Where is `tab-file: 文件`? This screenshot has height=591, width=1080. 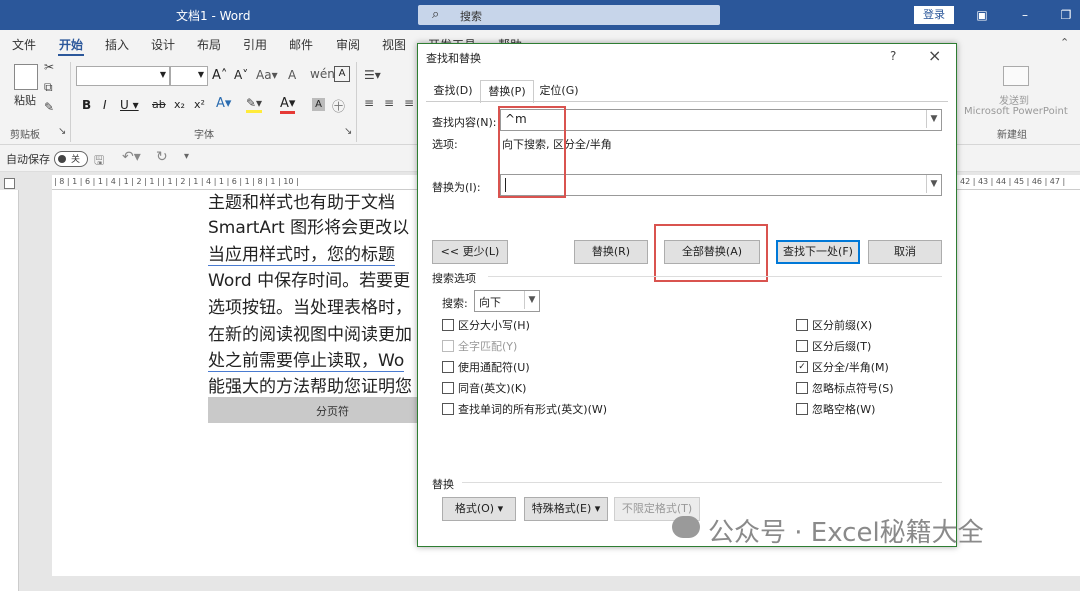 tab-file: 文件 is located at coordinates (24, 44).